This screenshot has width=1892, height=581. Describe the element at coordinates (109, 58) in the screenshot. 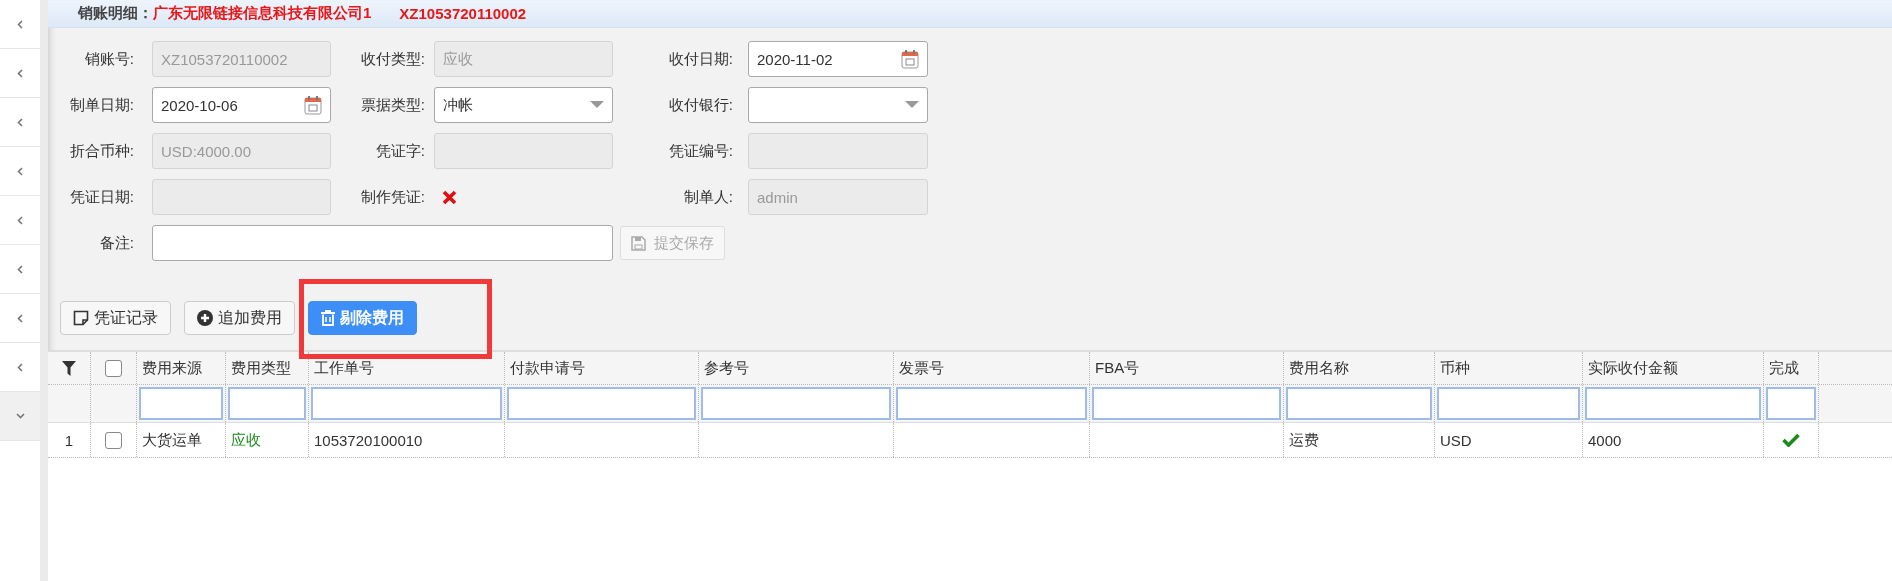

I see `field-label: 销账号:` at that location.